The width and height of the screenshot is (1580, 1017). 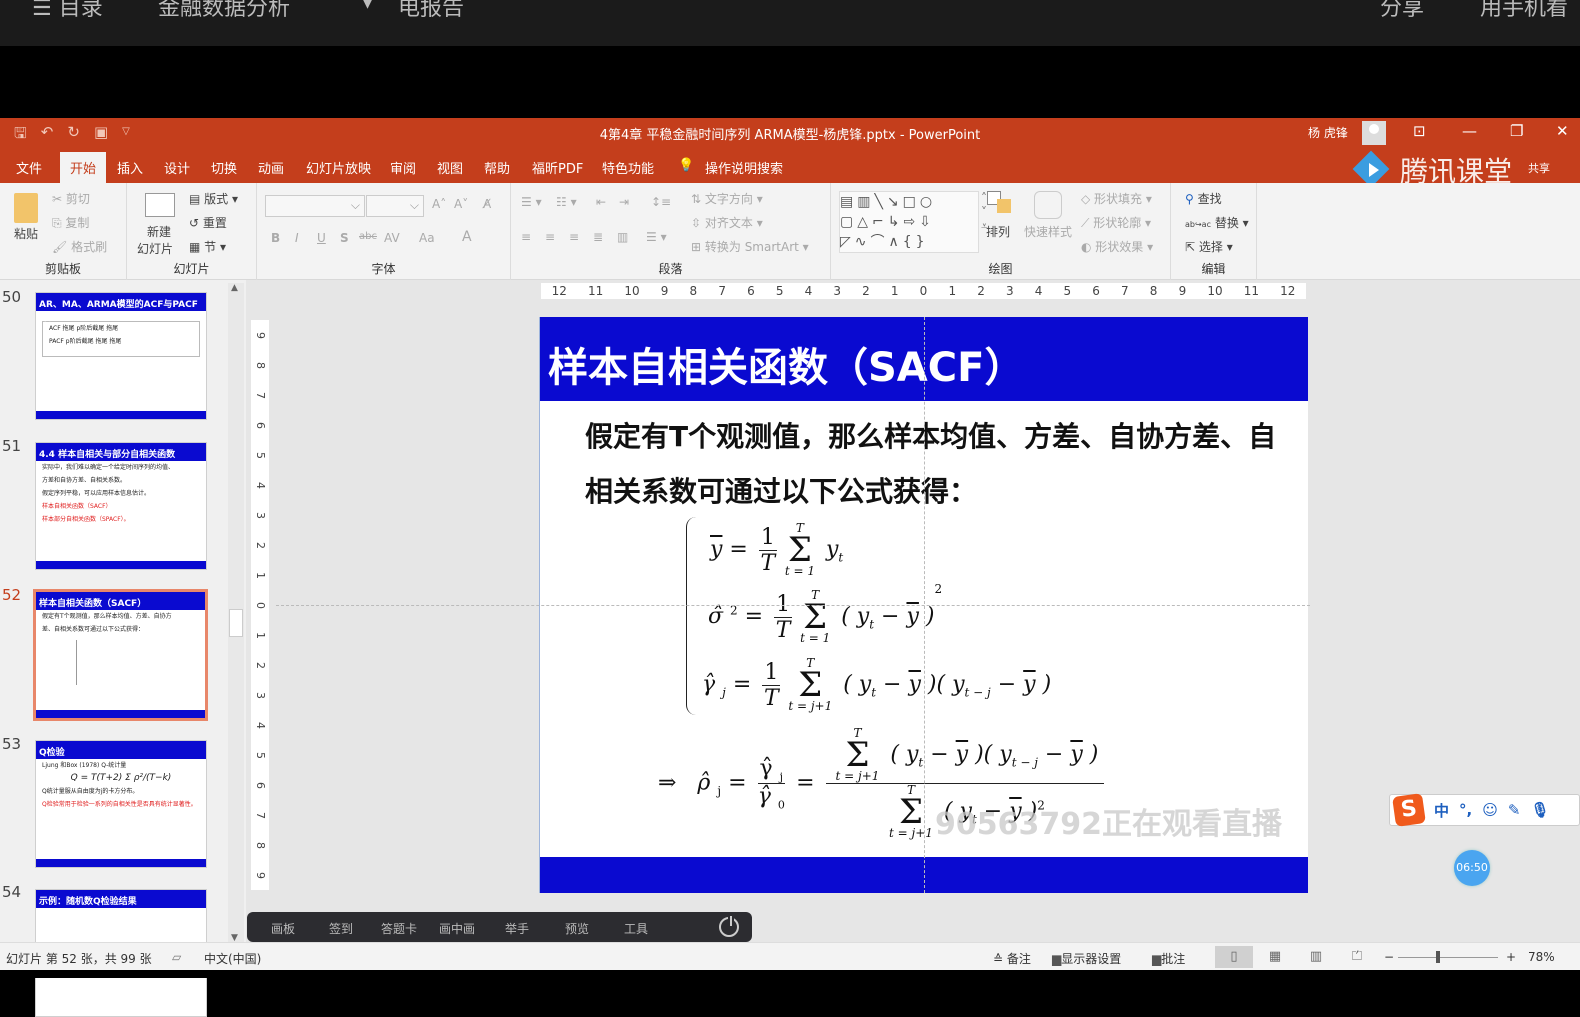 What do you see at coordinates (461, 204) in the screenshot?
I see `shrink-font-icon: A˅` at bounding box center [461, 204].